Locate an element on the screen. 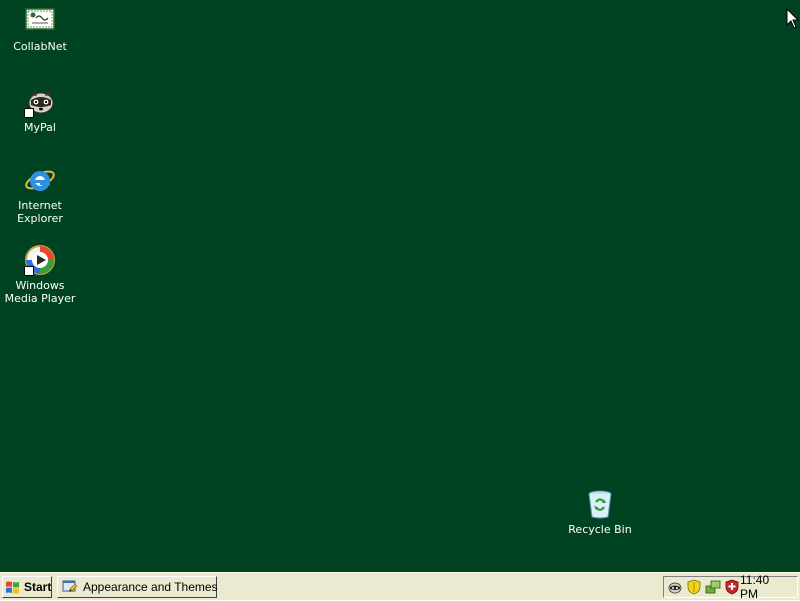 This screenshot has height=601, width=800. desktop-icon-mypal: MyPal is located at coordinates (40, 110).